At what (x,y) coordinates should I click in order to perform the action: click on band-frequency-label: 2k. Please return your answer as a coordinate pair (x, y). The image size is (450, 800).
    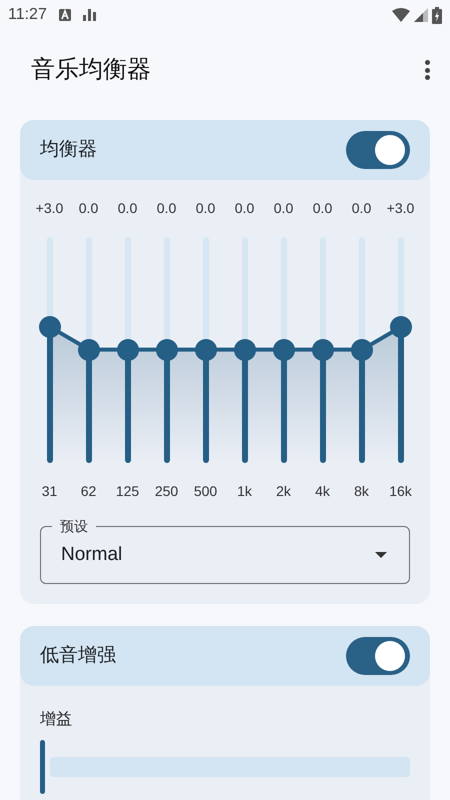
    Looking at the image, I should click on (283, 491).